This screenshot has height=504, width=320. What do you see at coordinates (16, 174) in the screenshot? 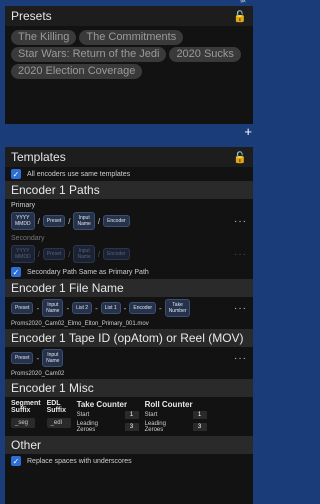
I see `all-encoders-checkbox: ✓` at bounding box center [16, 174].